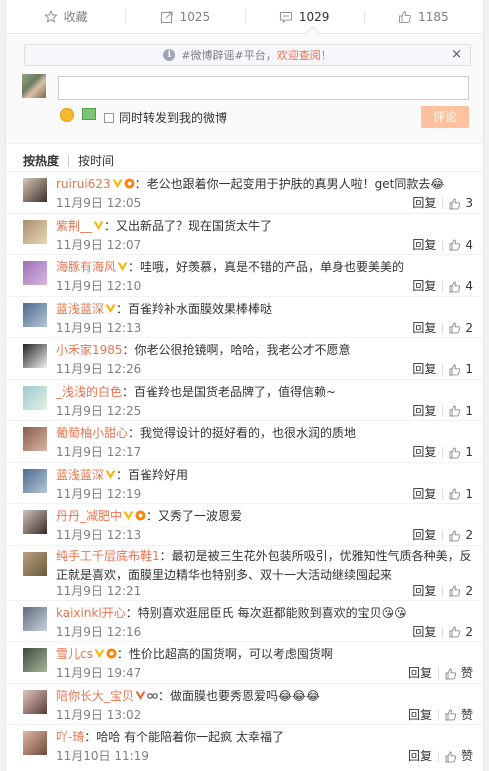  Describe the element at coordinates (91, 613) in the screenshot. I see `username-link: kaixinkl开心` at that location.